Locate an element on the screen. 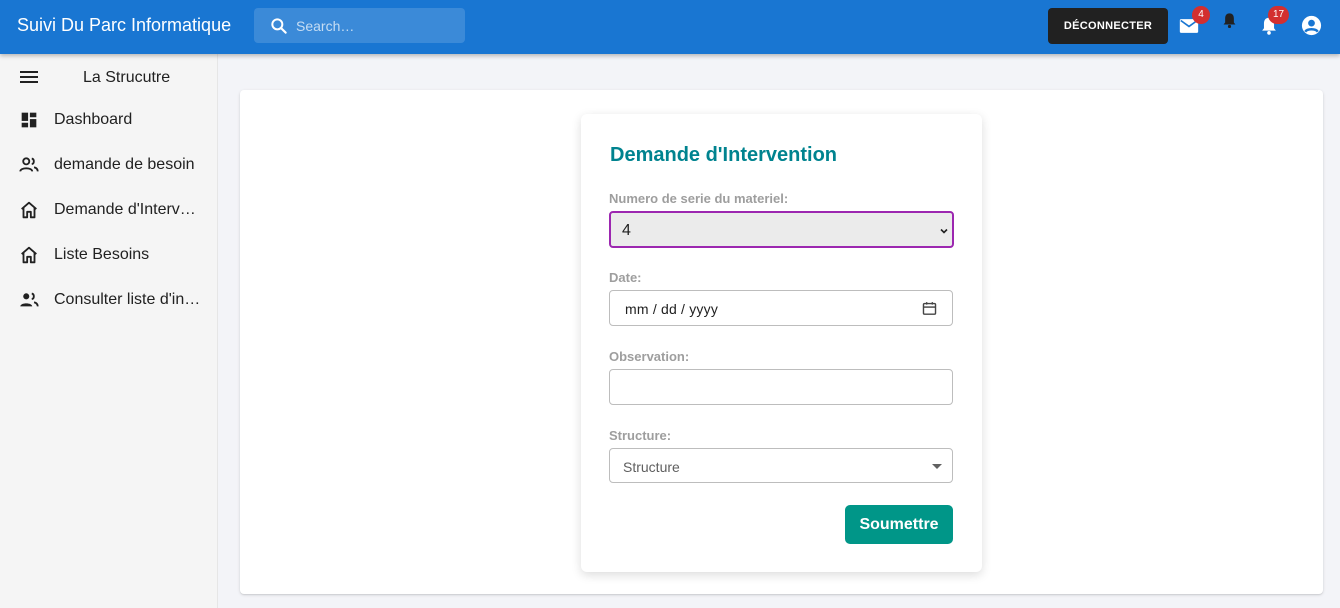  search-input is located at coordinates (378, 25).